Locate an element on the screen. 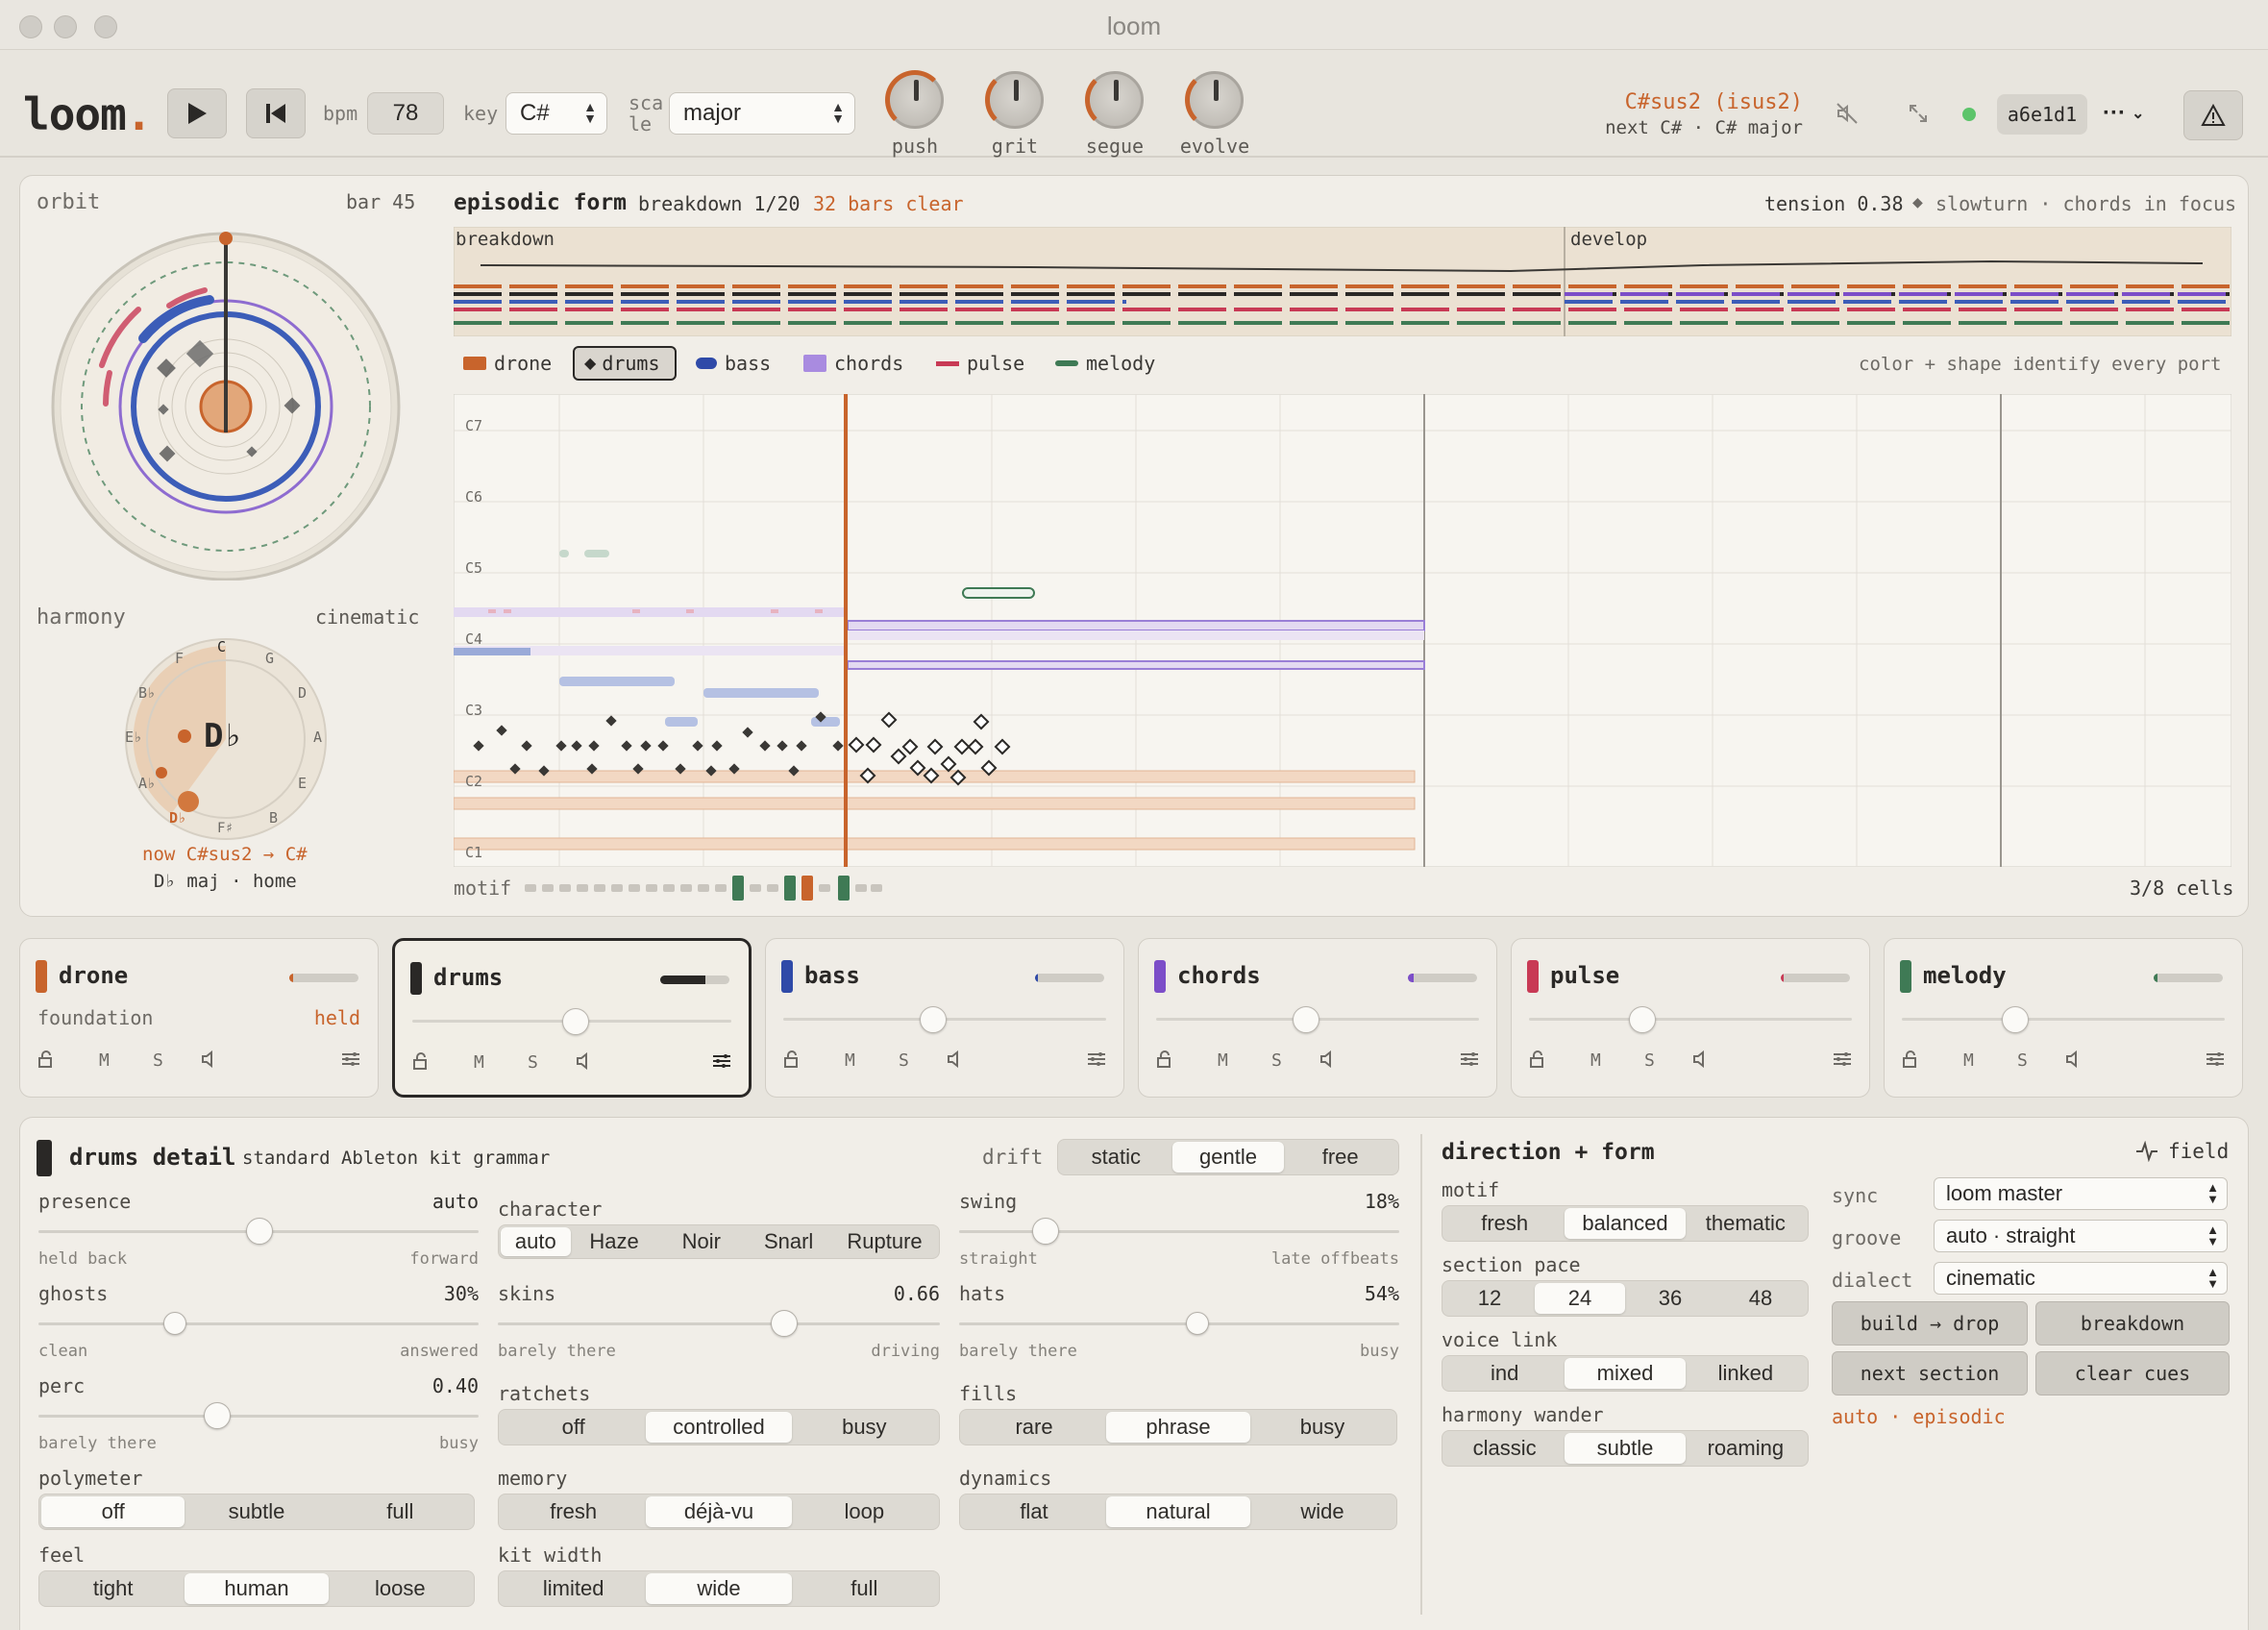 This screenshot has height=1630, width=2268. polymeter-subtle: subtle is located at coordinates (256, 1512).